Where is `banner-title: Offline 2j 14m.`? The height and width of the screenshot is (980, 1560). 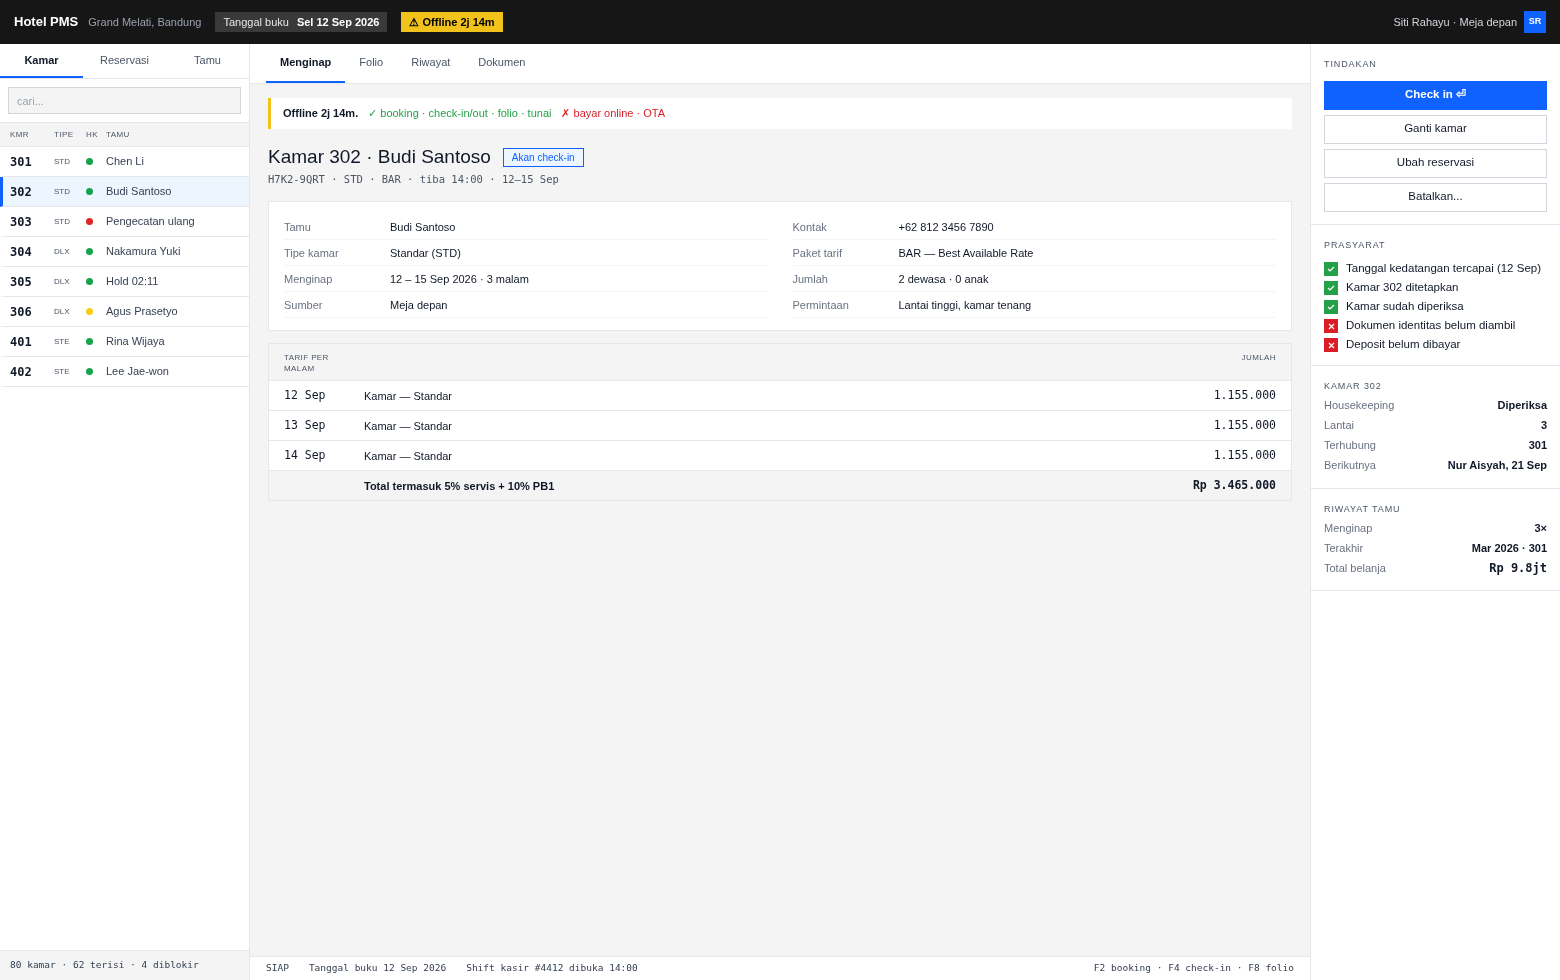 banner-title: Offline 2j 14m. is located at coordinates (321, 114).